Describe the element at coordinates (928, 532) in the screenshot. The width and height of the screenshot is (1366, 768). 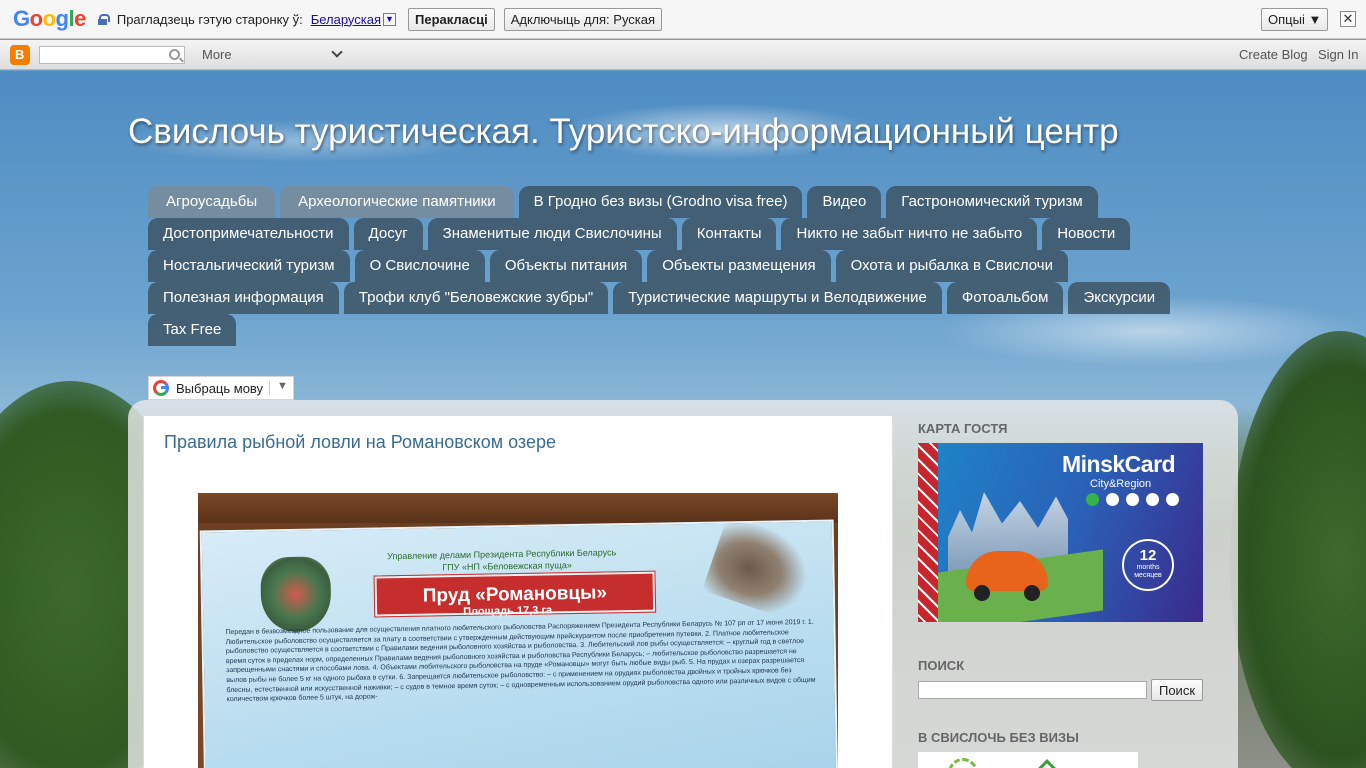
I see `ornament-border` at that location.